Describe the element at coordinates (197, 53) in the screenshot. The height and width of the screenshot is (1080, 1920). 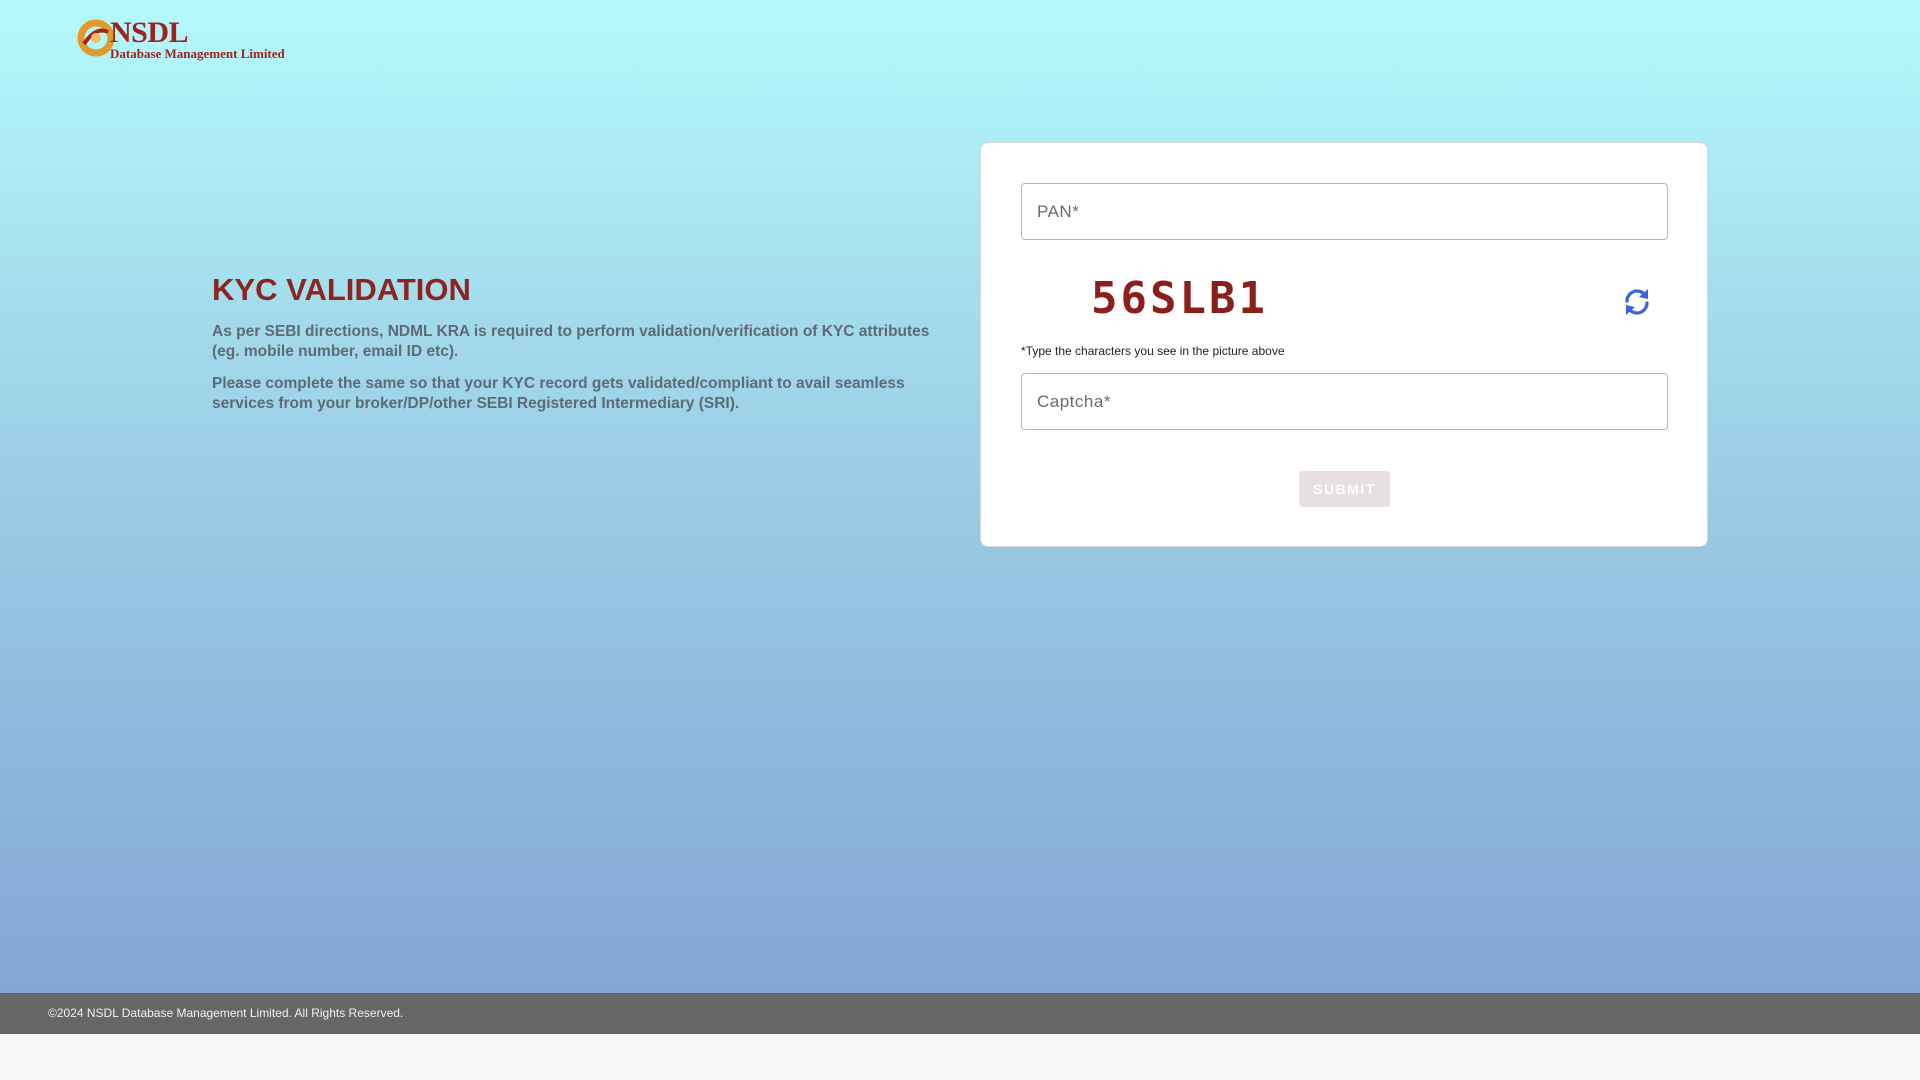
I see `logo-subtitle: Database Management Limited` at that location.